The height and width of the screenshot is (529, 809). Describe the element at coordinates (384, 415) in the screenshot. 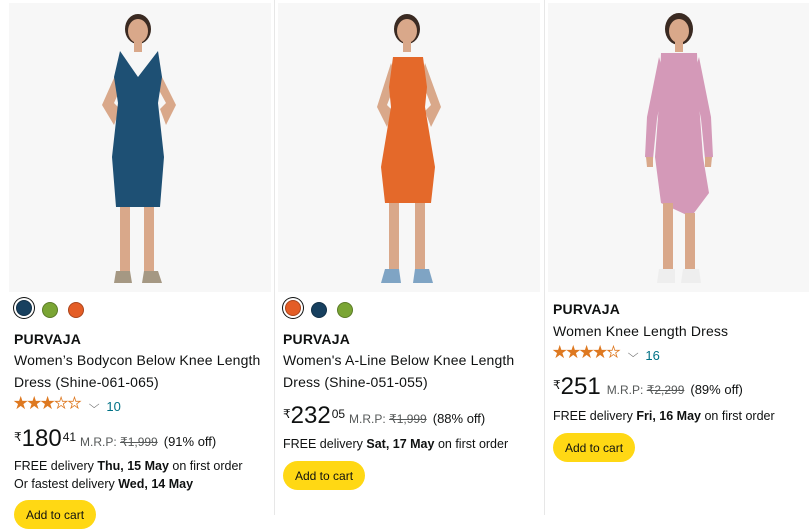

I see `price: ₹ 232 05 M.R.P: ₹1,999 (88% off)` at that location.